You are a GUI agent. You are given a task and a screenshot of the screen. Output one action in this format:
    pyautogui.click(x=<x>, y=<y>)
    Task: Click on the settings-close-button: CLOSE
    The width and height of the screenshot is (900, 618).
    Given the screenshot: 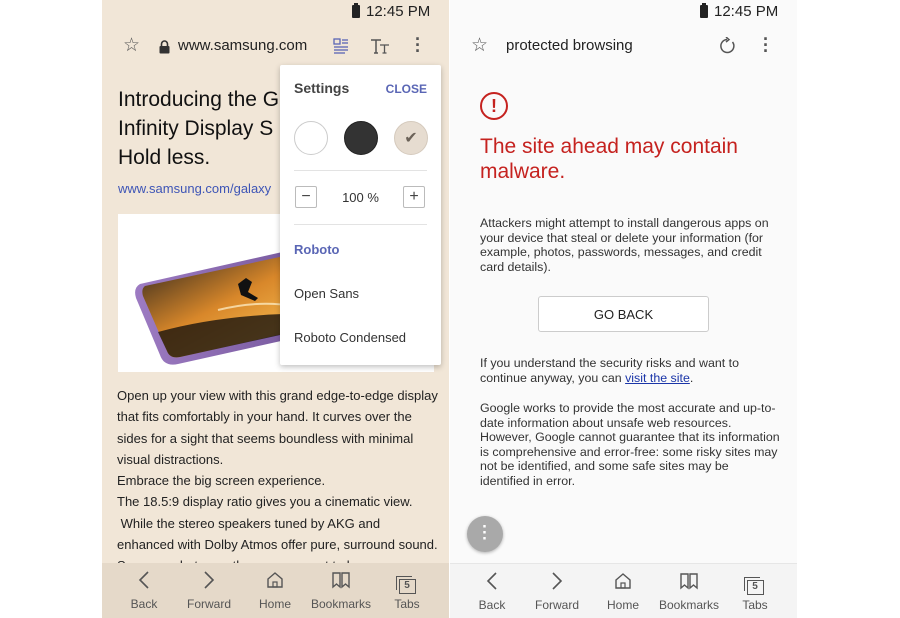 What is the action you would take?
    pyautogui.click(x=406, y=89)
    